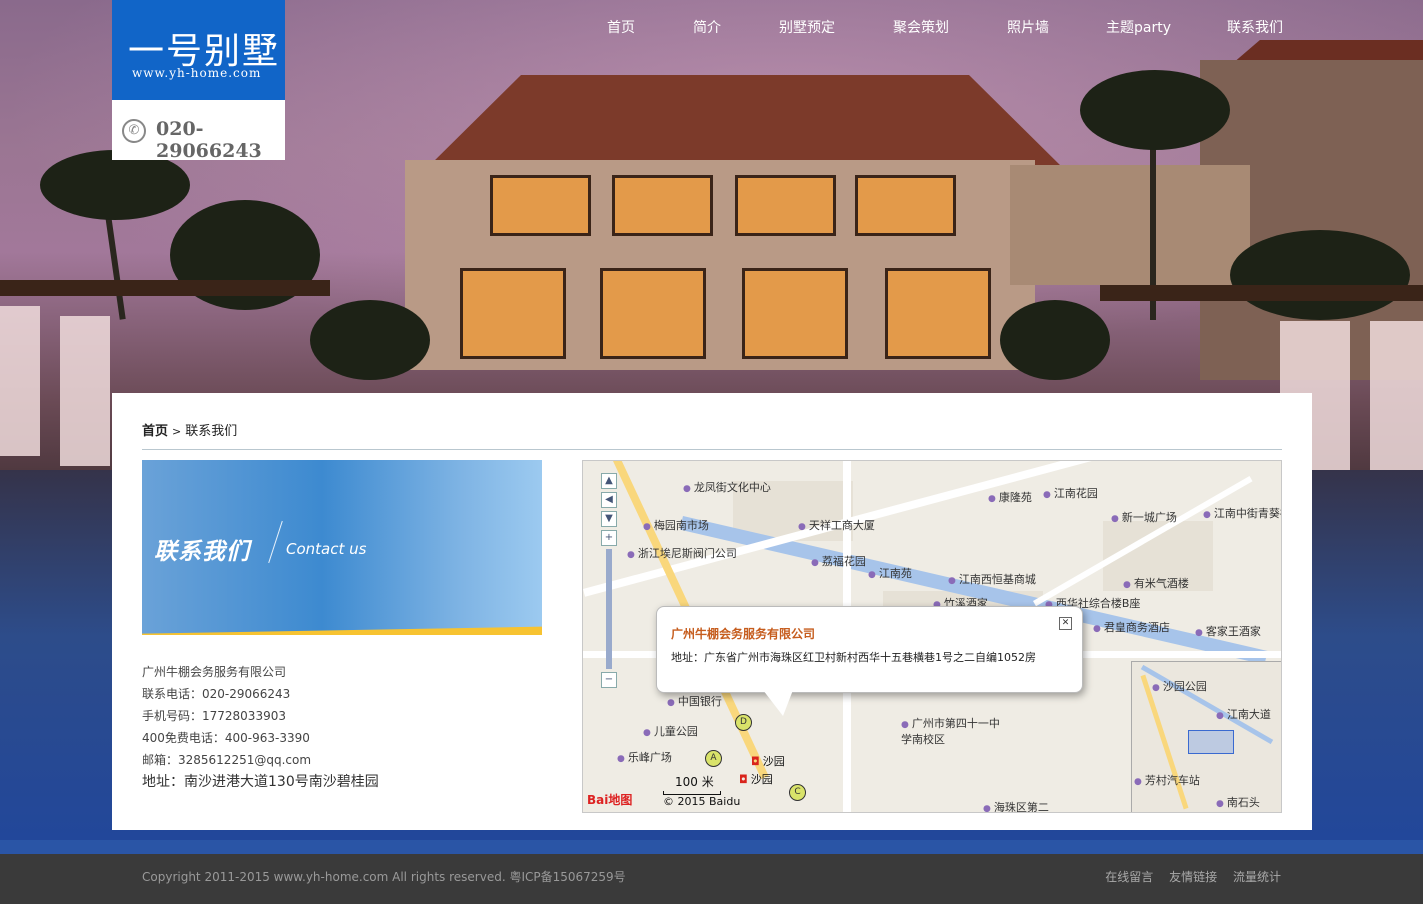 This screenshot has height=904, width=1423. Describe the element at coordinates (1211, 742) in the screenshot. I see `overview-viewport` at that location.